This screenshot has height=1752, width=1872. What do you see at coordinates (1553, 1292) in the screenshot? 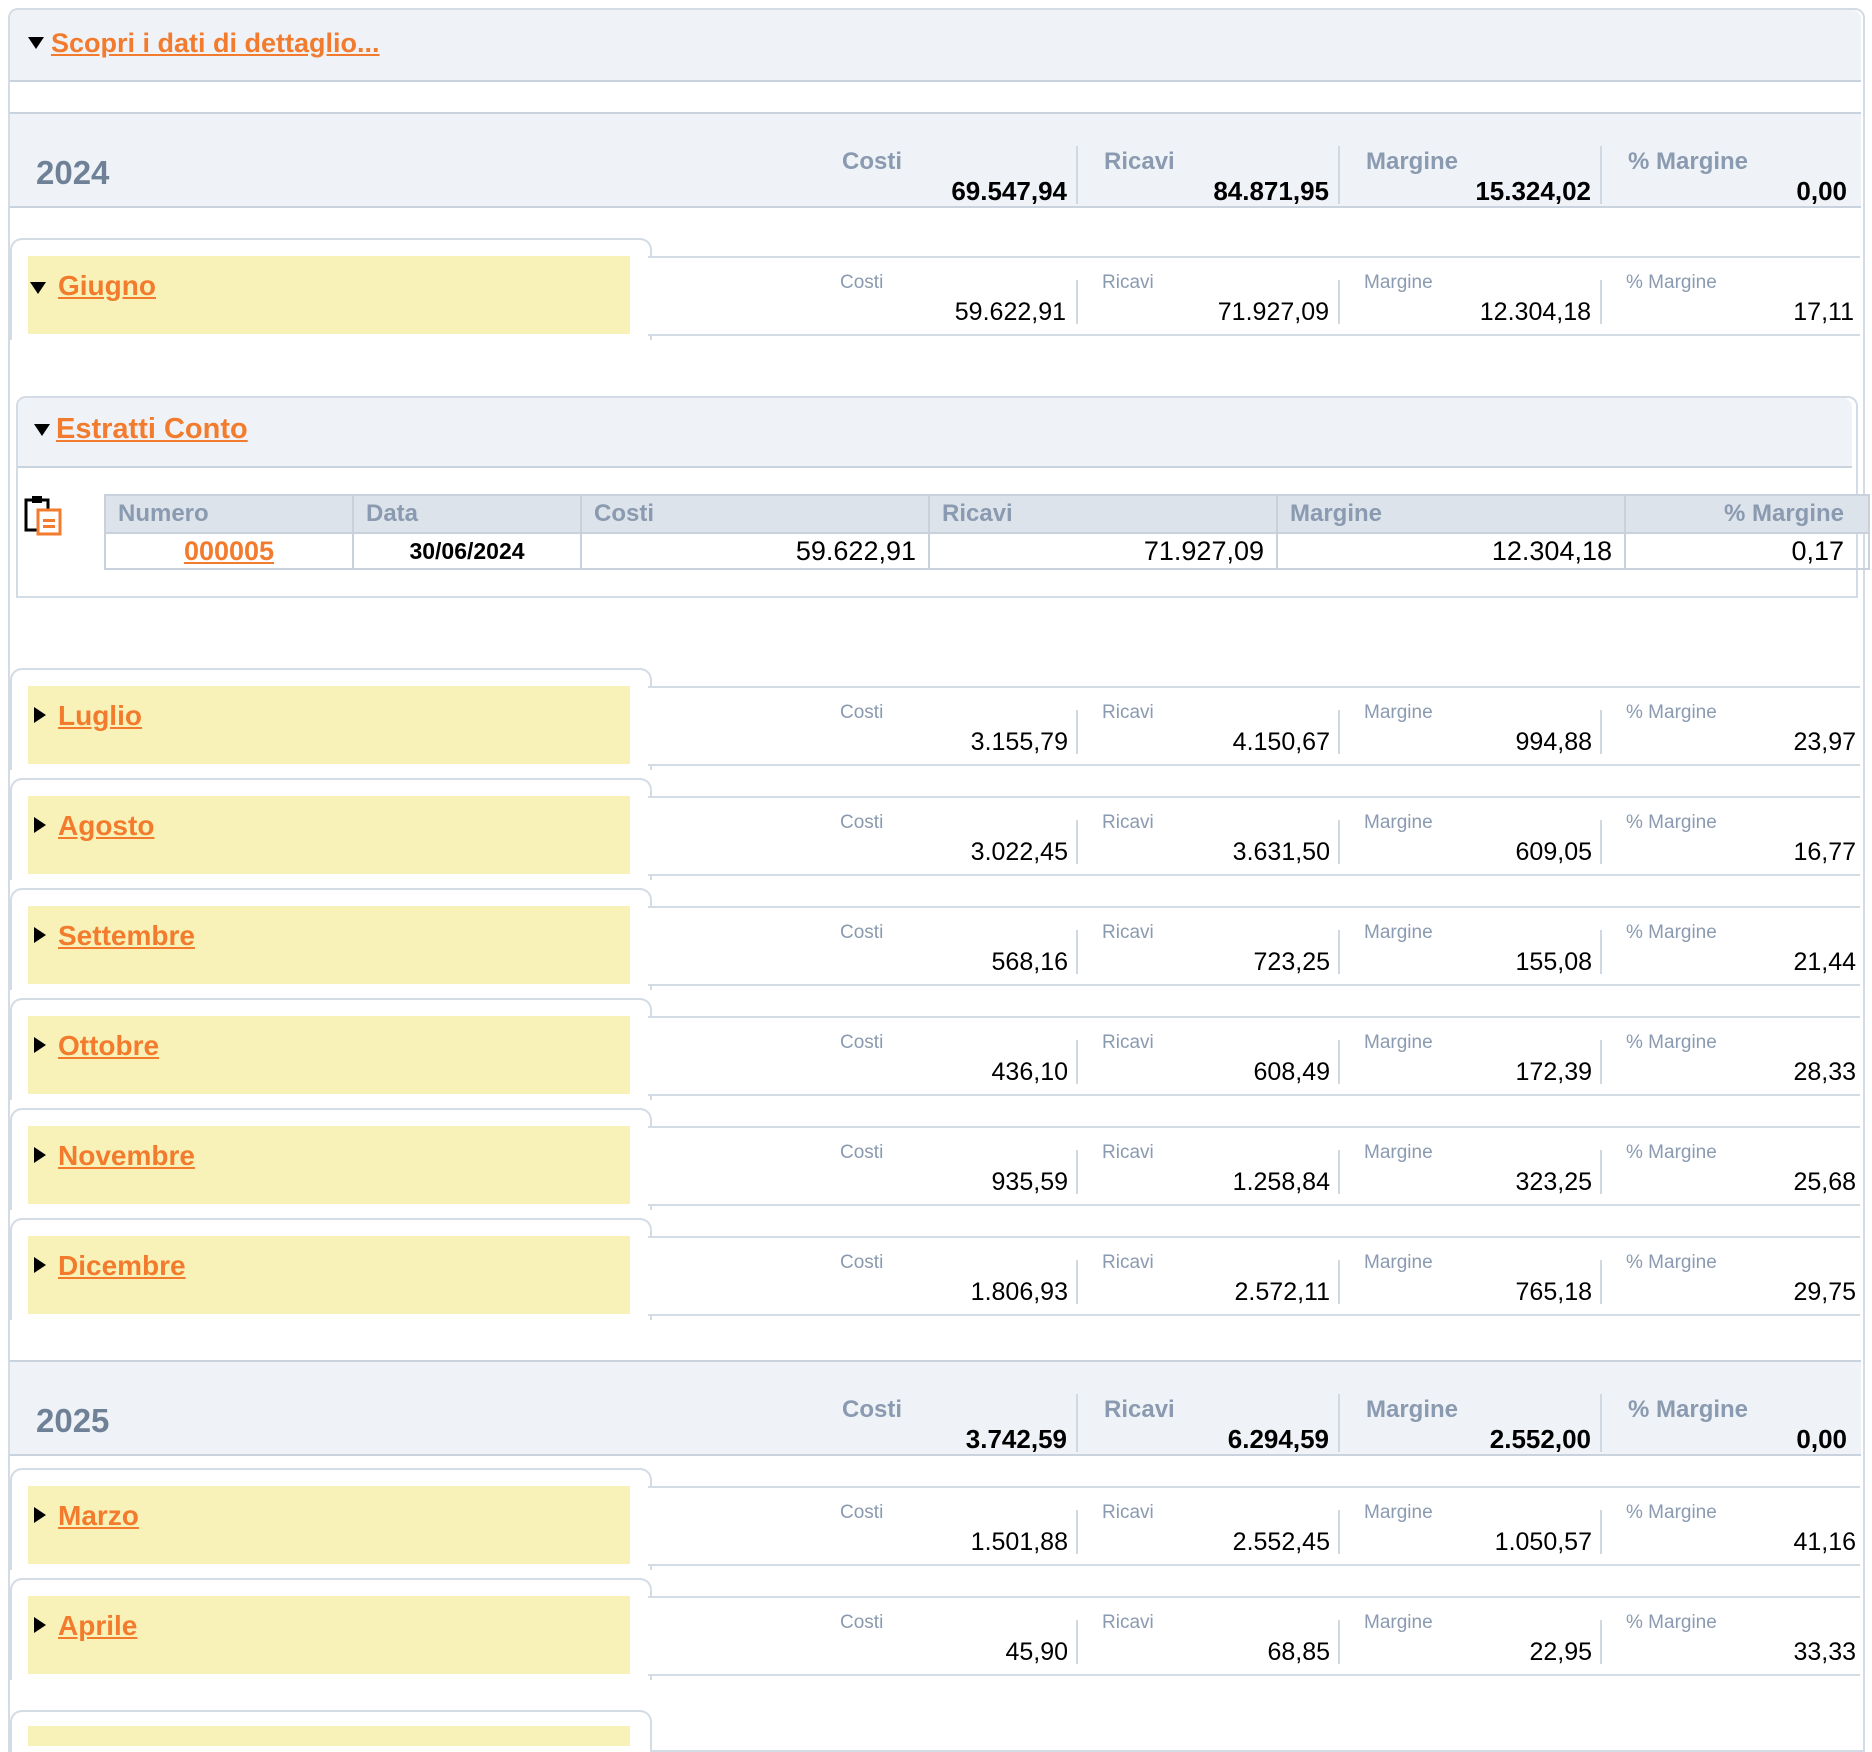
I see `margine-value: 765,18` at bounding box center [1553, 1292].